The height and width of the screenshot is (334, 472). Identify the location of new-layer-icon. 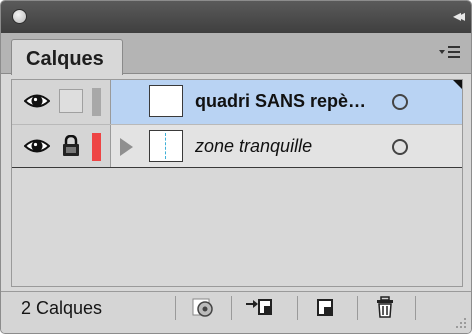
(325, 307).